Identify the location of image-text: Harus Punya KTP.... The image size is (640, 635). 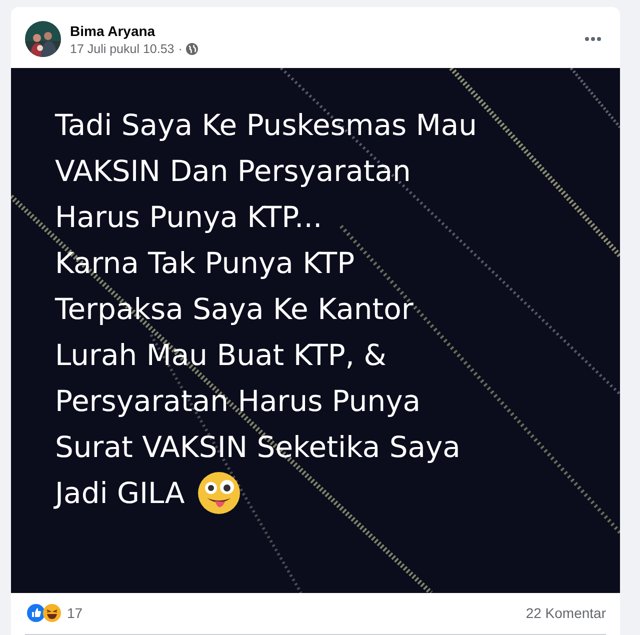
(188, 217).